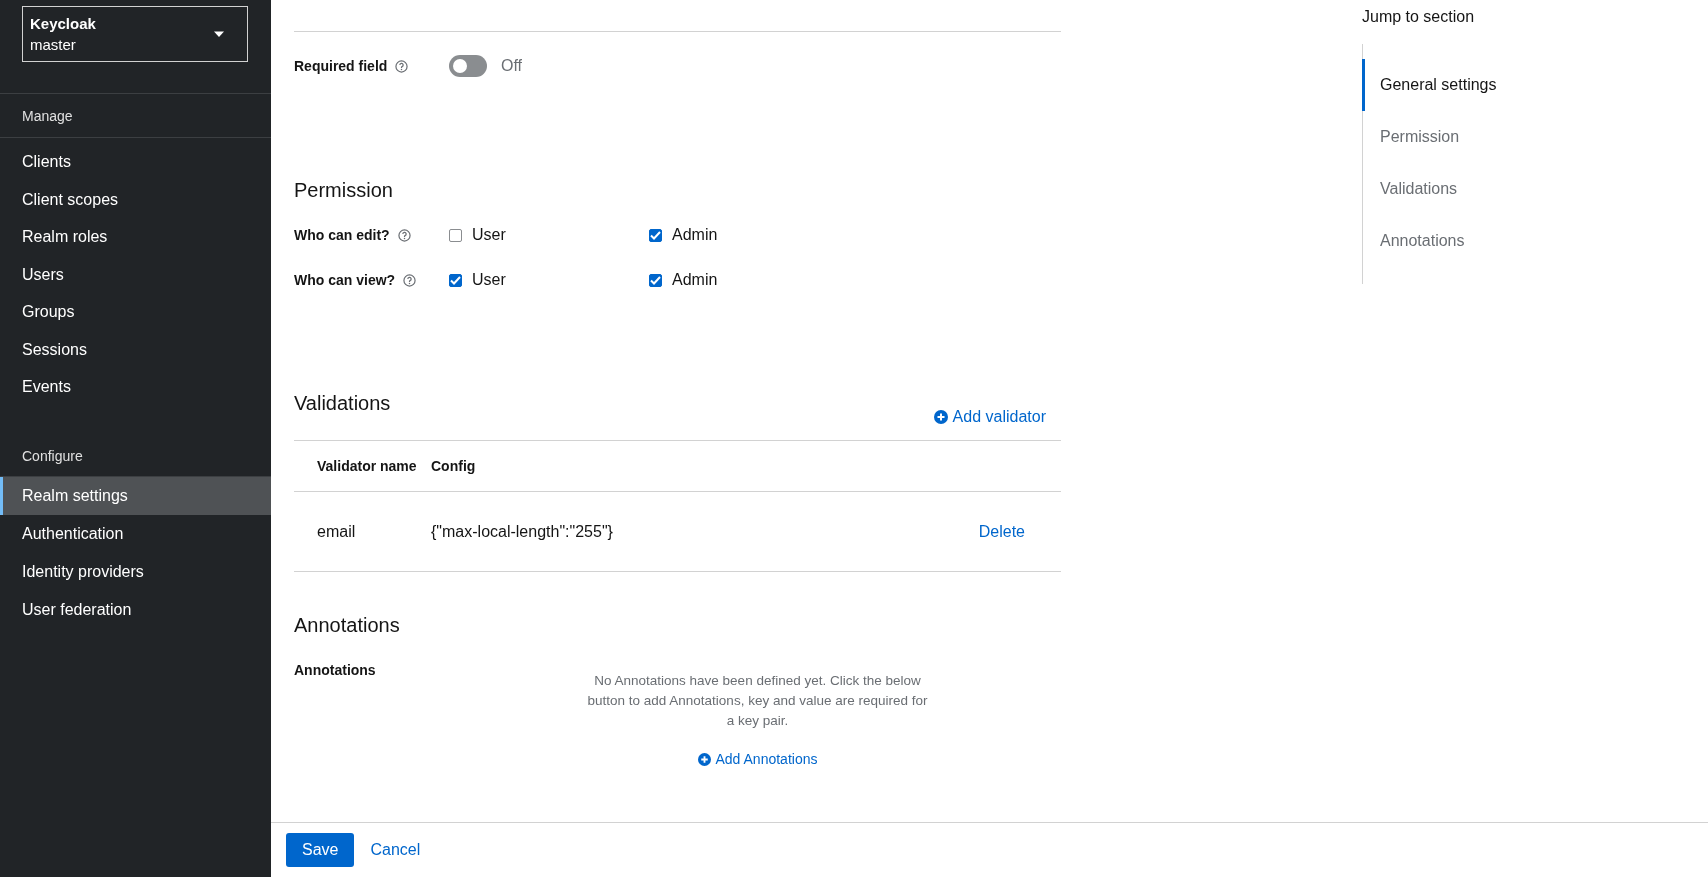 The width and height of the screenshot is (1708, 877). I want to click on realm-title: Keycloak, so click(63, 23).